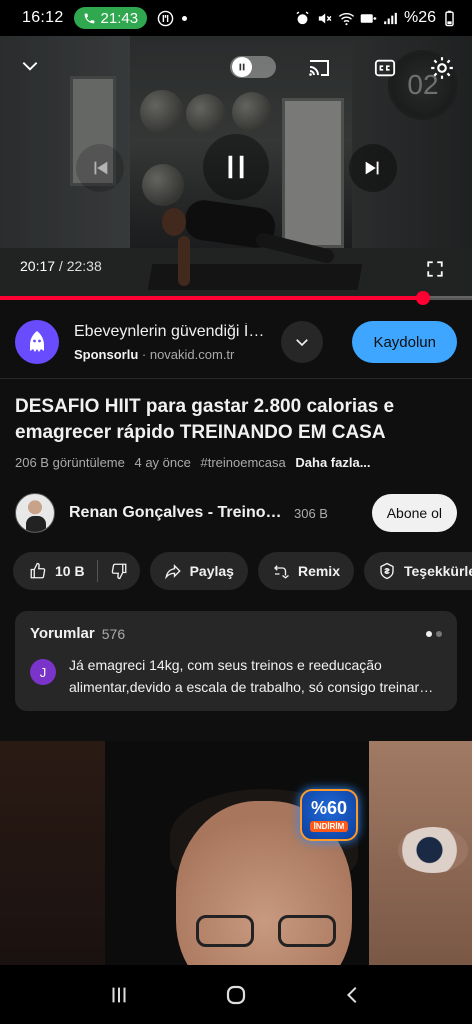  I want to click on wifi-icon, so click(346, 18).